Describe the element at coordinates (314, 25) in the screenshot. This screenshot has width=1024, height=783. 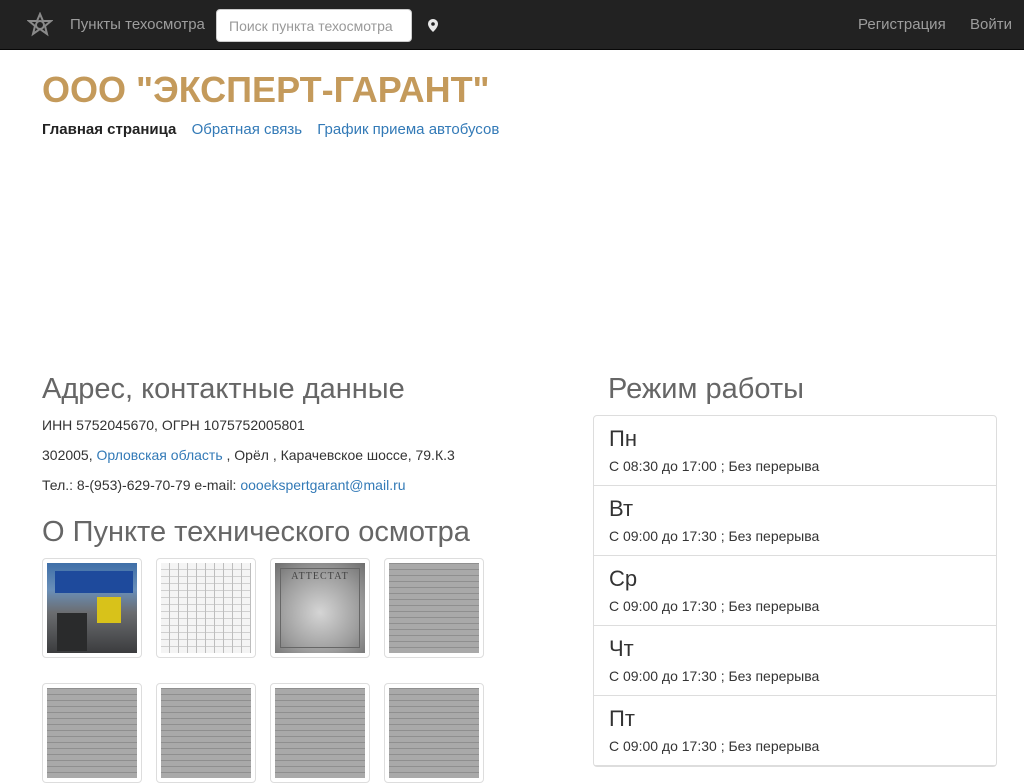
I see `search-input` at that location.